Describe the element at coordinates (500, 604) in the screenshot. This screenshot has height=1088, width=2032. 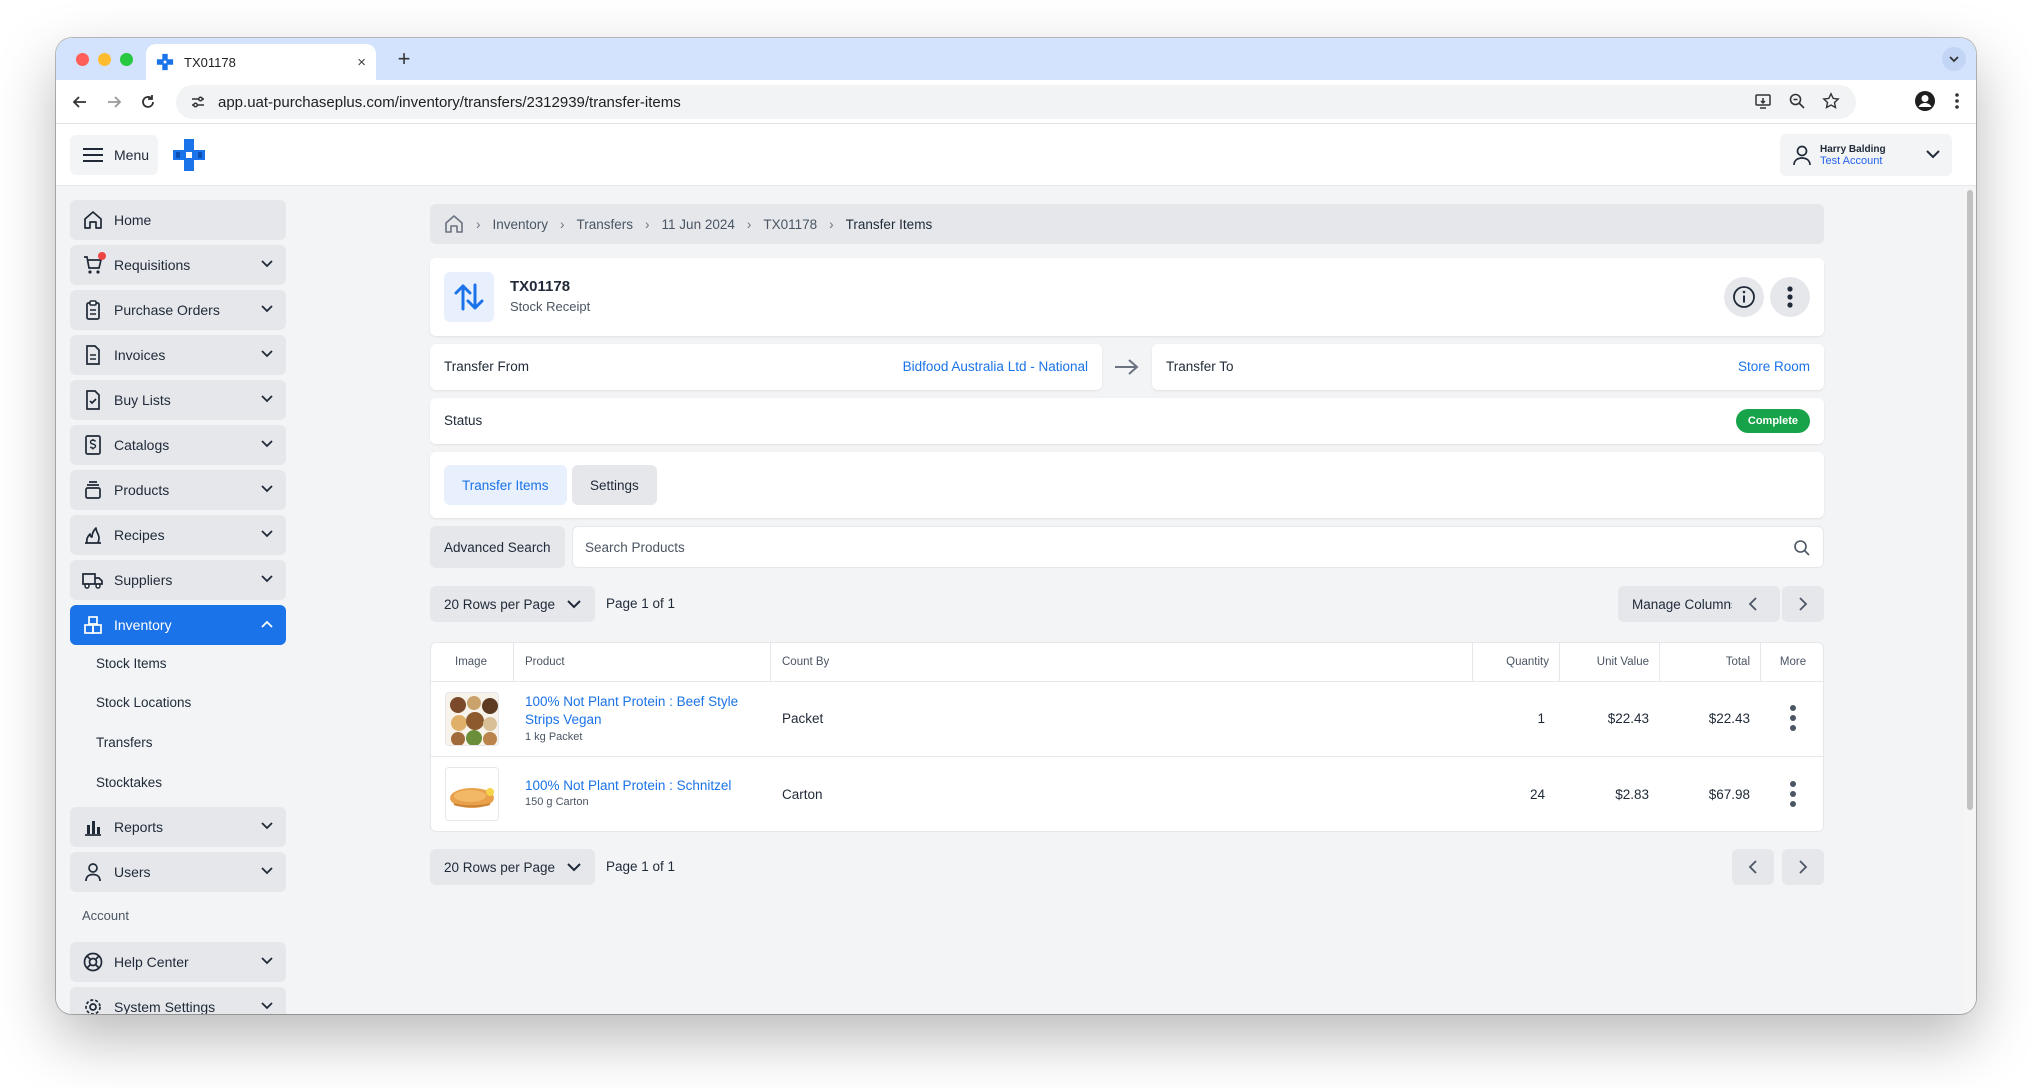
I see `rows-per-page-label: 20 Rows per Page` at that location.